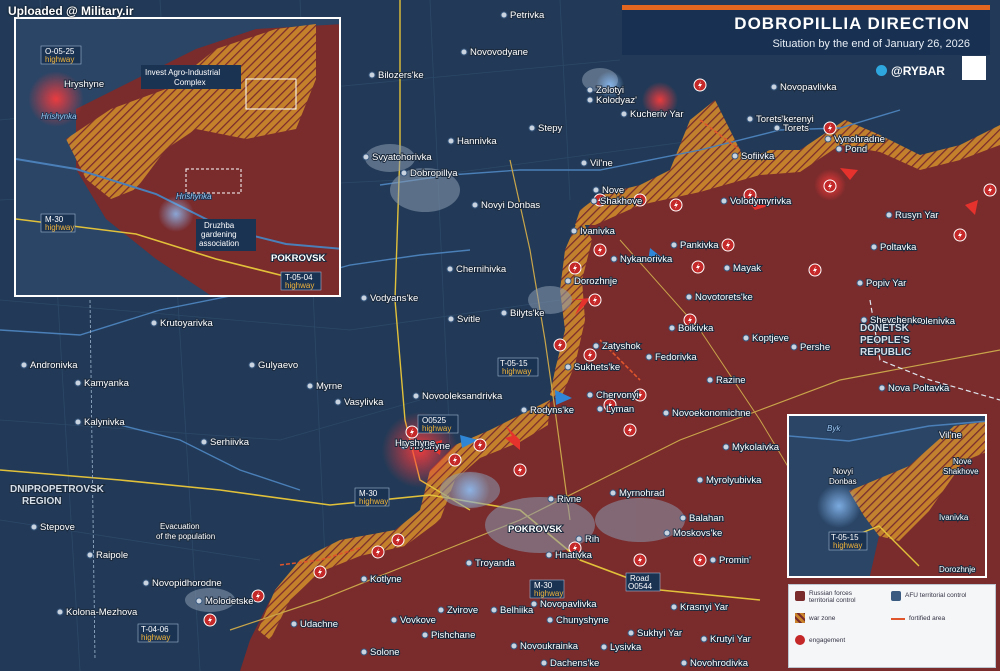  Describe the element at coordinates (547, 589) in the screenshot. I see `highway-badge-m30-south: M-30 highway` at that location.